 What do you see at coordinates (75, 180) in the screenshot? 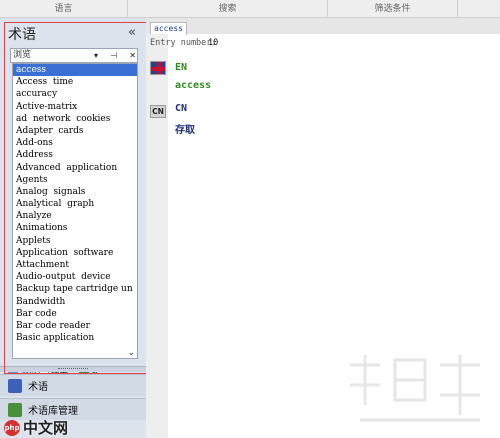
I see `list-item: Agents` at bounding box center [75, 180].